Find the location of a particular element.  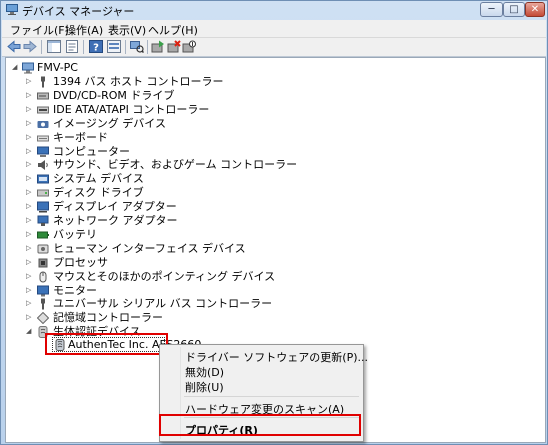

tree-category-label: プロセッサ is located at coordinates (80, 262).